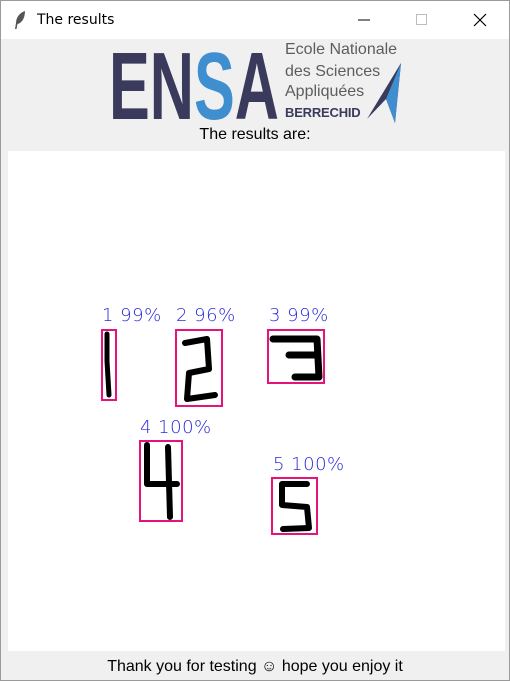 The width and height of the screenshot is (510, 681). What do you see at coordinates (206, 315) in the screenshot?
I see `detection-label-2: 2 96%` at bounding box center [206, 315].